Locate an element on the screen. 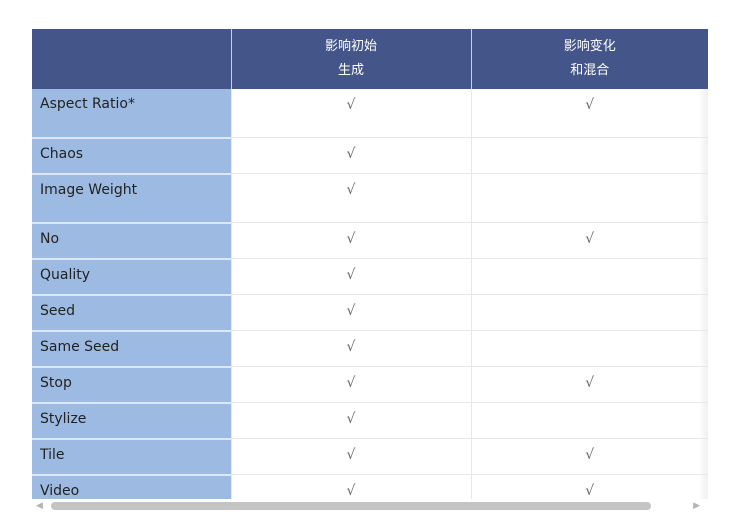 The image size is (741, 520). header-initial-line2: 生成 is located at coordinates (350, 70).